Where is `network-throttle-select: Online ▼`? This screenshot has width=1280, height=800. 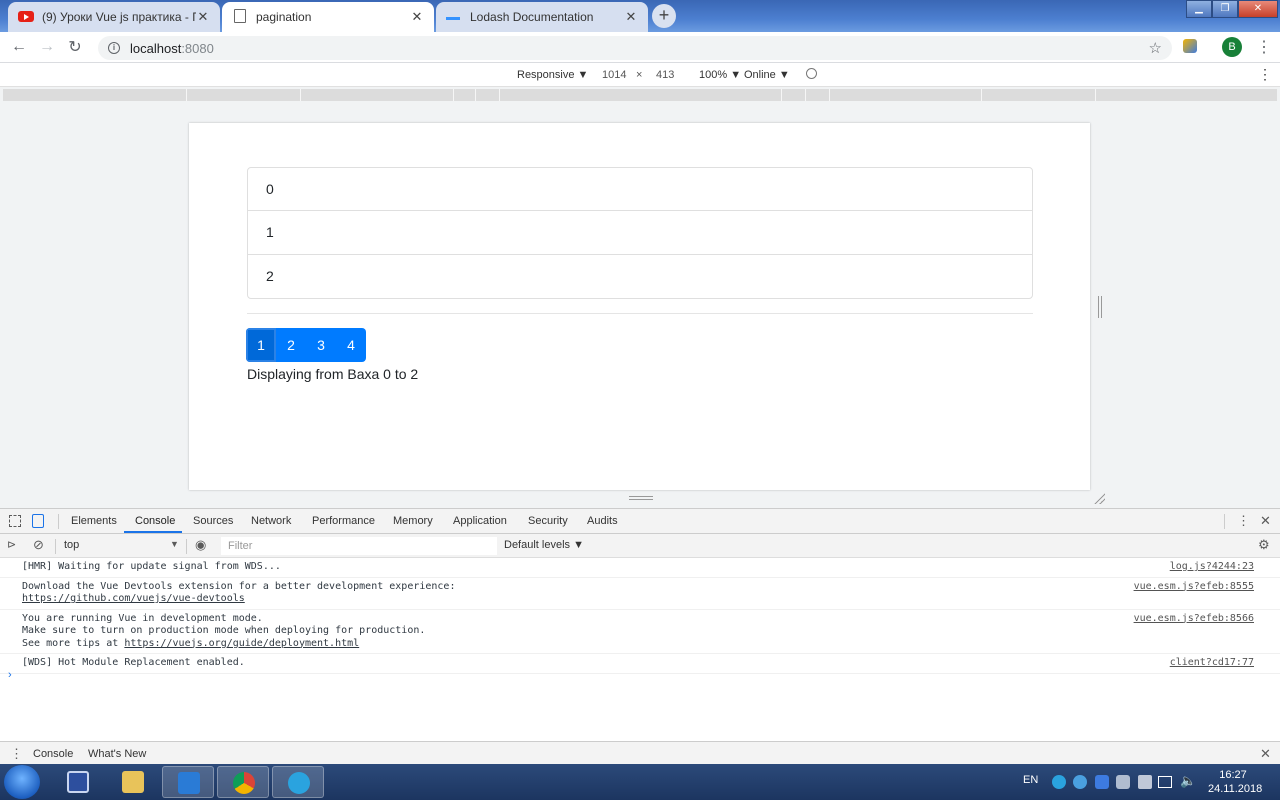 network-throttle-select: Online ▼ is located at coordinates (767, 75).